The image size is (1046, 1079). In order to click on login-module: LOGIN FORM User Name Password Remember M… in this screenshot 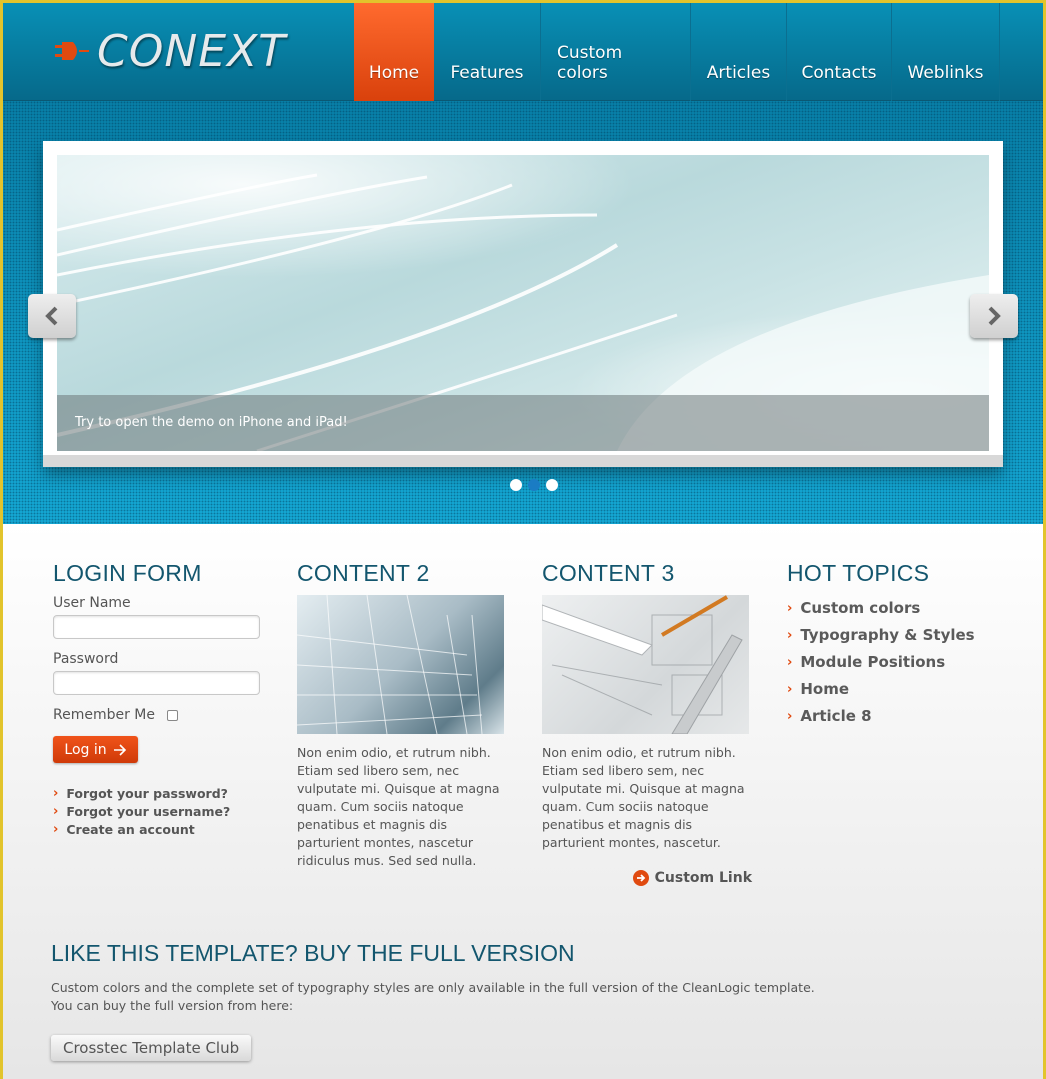, I will do `click(158, 699)`.